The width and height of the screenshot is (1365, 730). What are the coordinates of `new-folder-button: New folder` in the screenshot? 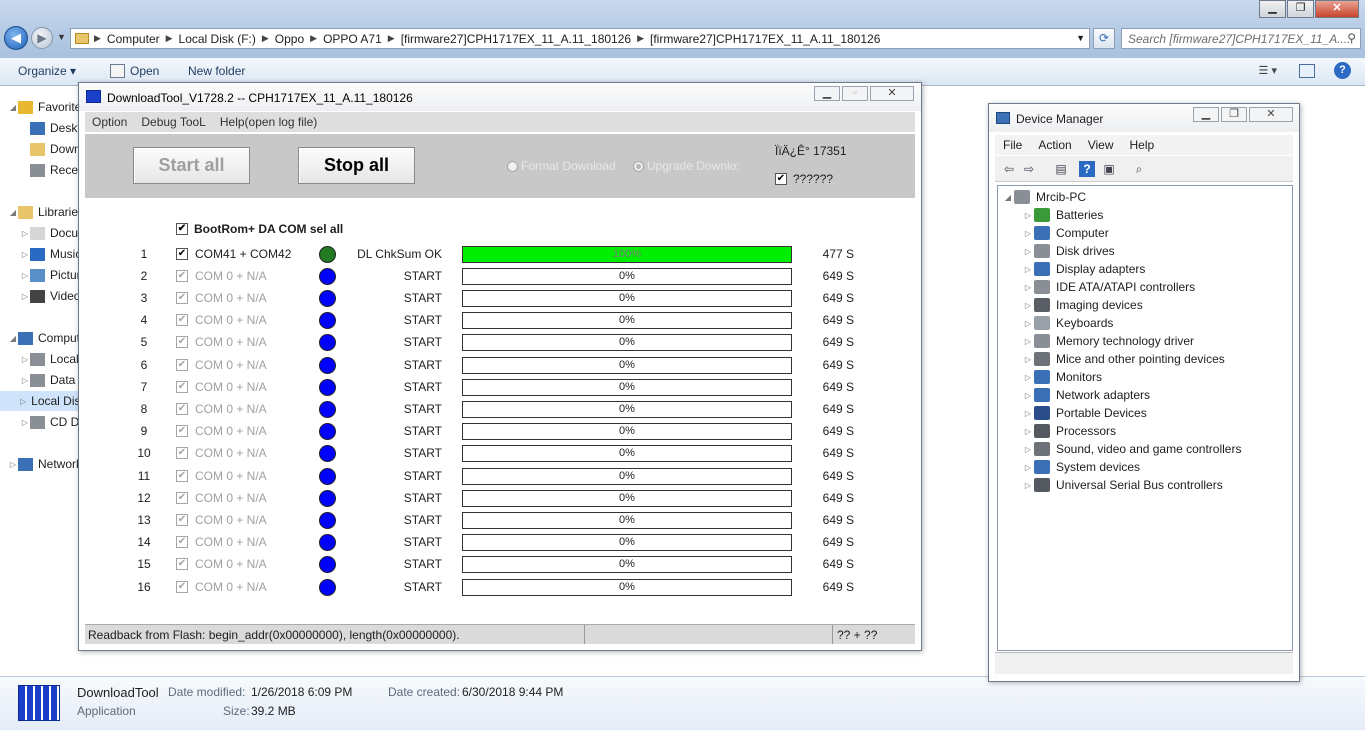 It's located at (216, 71).